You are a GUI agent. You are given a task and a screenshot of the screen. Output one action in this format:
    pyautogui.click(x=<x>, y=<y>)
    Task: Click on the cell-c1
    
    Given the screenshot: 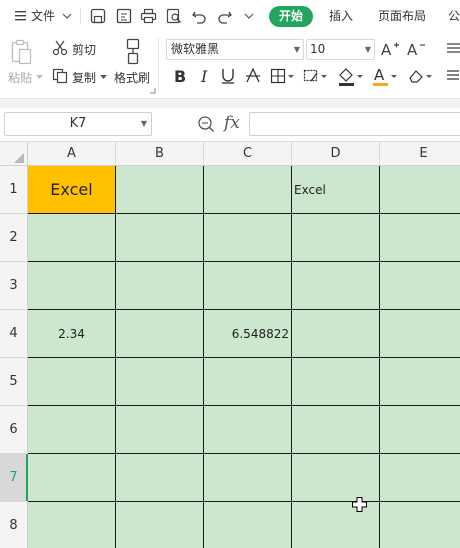 What is the action you would take?
    pyautogui.click(x=248, y=190)
    